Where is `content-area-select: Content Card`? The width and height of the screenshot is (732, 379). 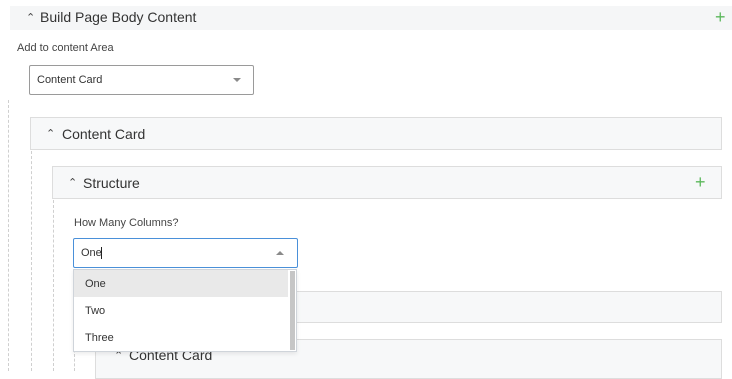 content-area-select: Content Card is located at coordinates (141, 80).